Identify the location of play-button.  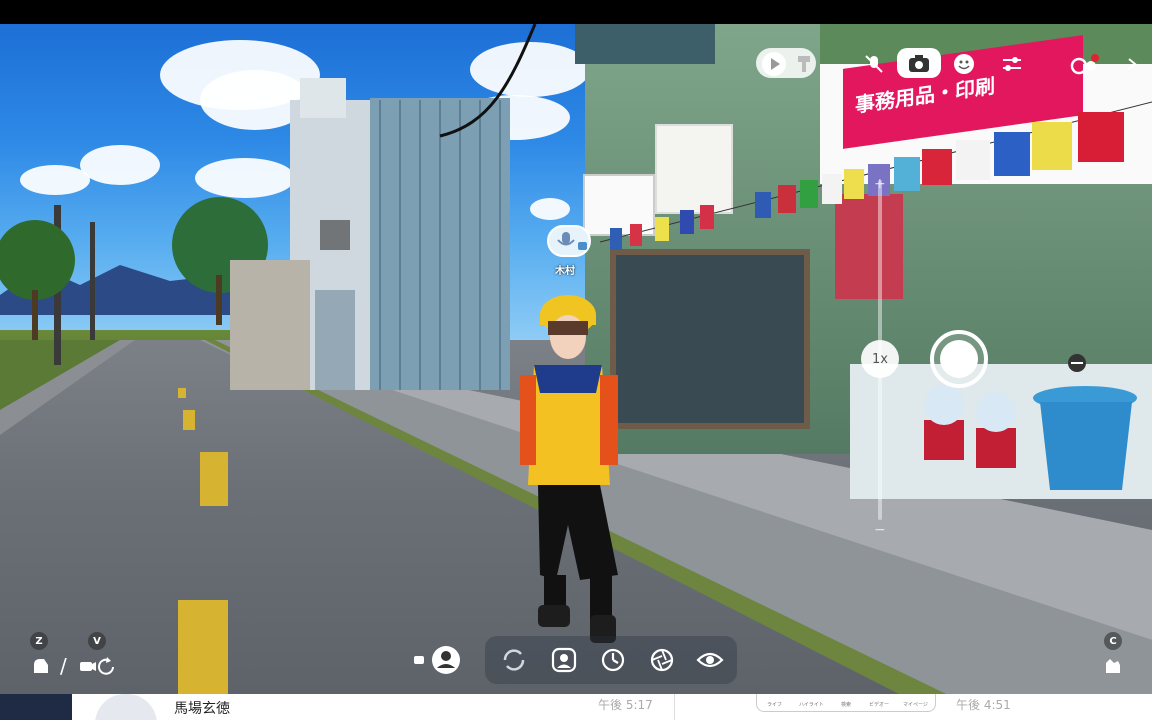
(774, 64).